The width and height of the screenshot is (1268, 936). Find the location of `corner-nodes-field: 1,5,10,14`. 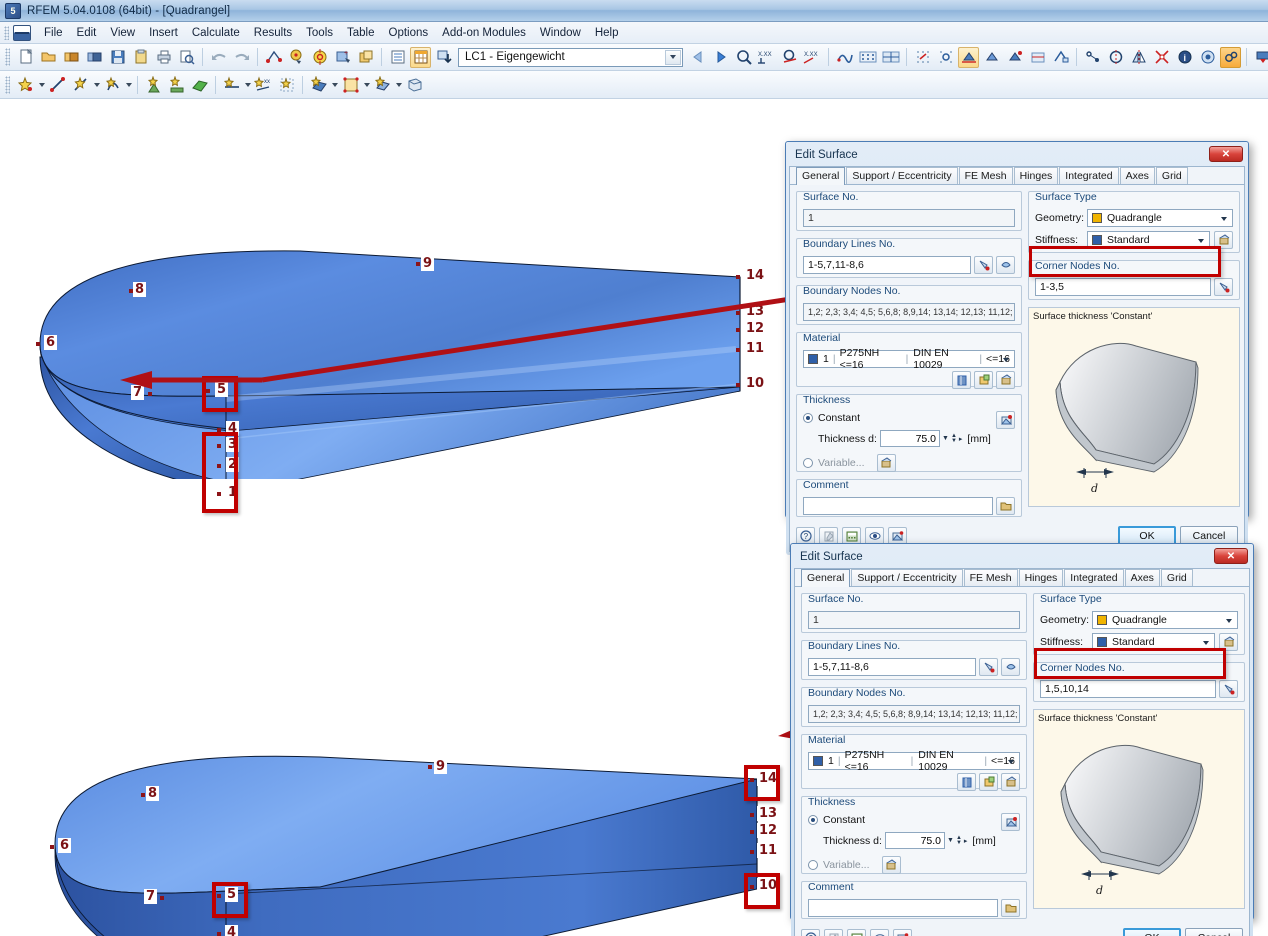

corner-nodes-field: 1,5,10,14 is located at coordinates (1128, 689).